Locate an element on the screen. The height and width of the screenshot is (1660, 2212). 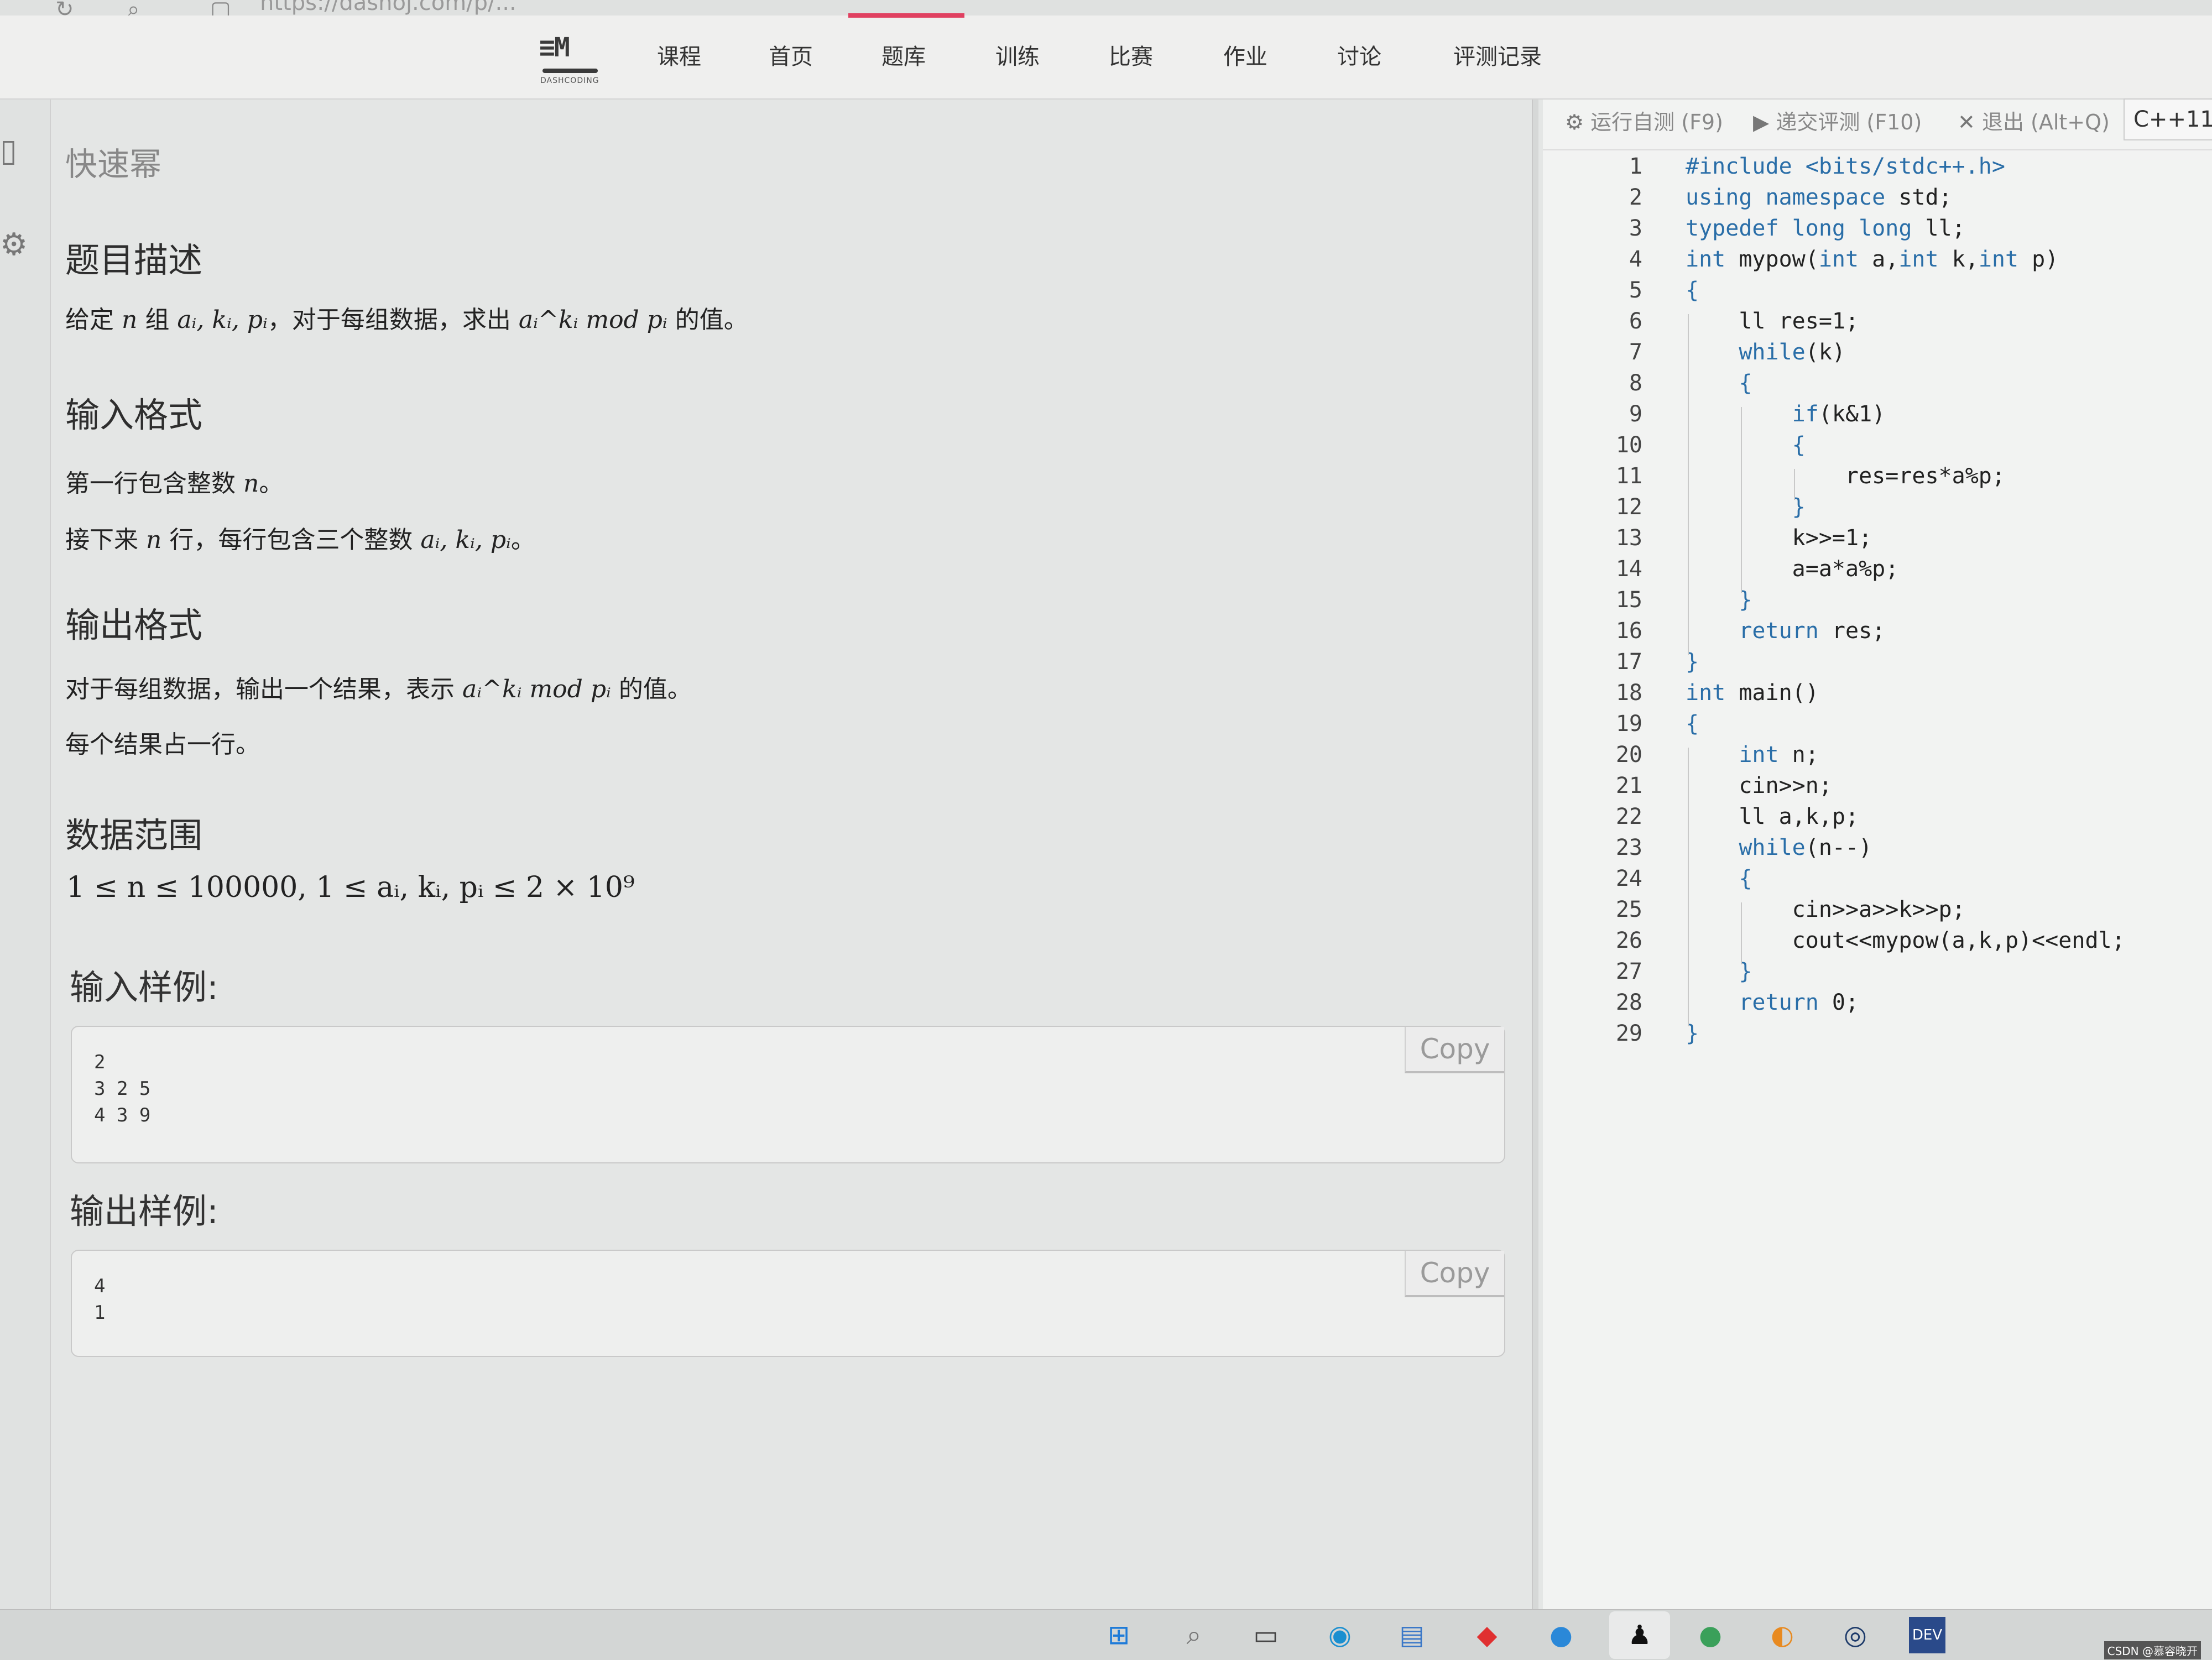
nav-courses: 课程 is located at coordinates (679, 55).